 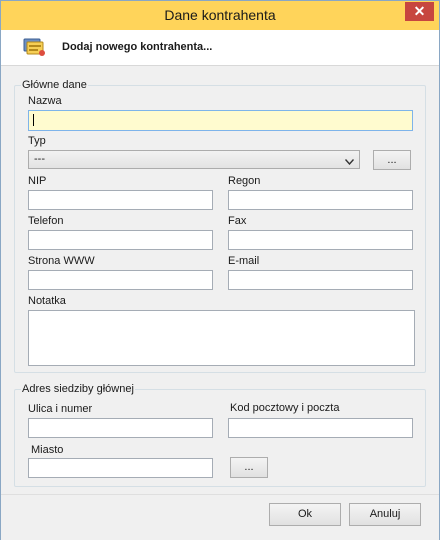 I want to click on email-input, so click(x=320, y=280).